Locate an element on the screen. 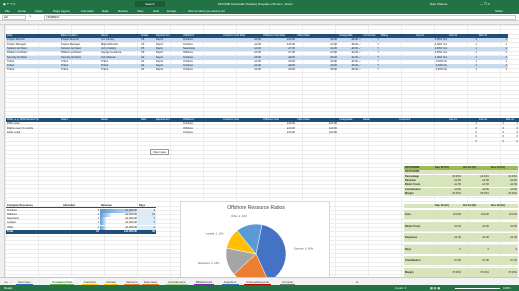 The height and width of the screenshot is (291, 519). formula-input: =SUM(F2 is located at coordinates (280, 17).